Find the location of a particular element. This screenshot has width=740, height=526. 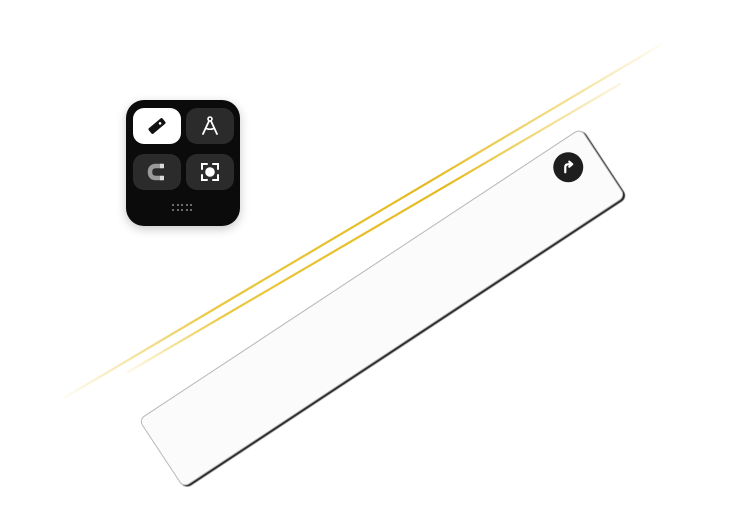

magnet-tool-button is located at coordinates (157, 172).